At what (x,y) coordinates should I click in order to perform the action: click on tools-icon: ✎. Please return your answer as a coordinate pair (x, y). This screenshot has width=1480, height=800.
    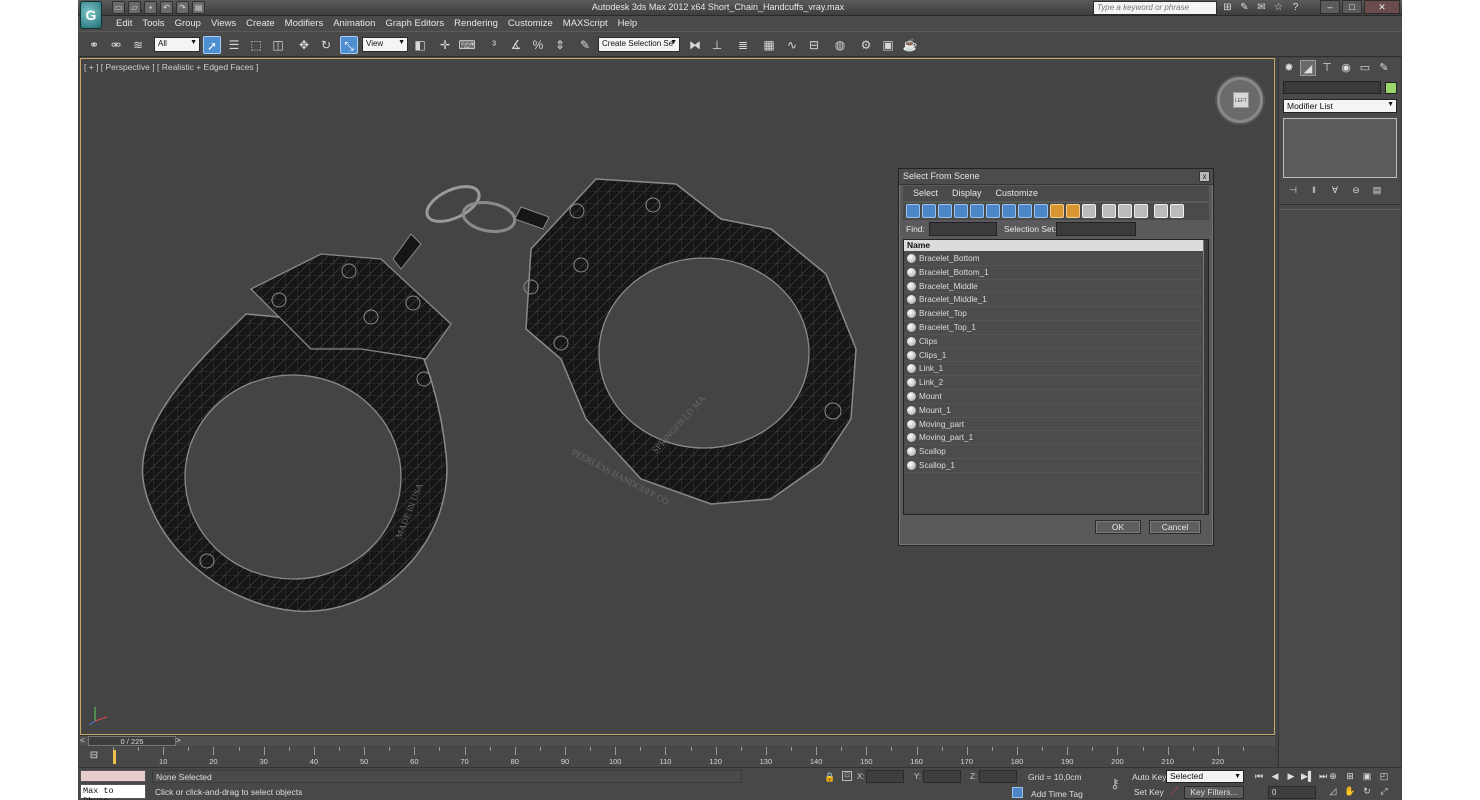
    Looking at the image, I should click on (1244, 7).